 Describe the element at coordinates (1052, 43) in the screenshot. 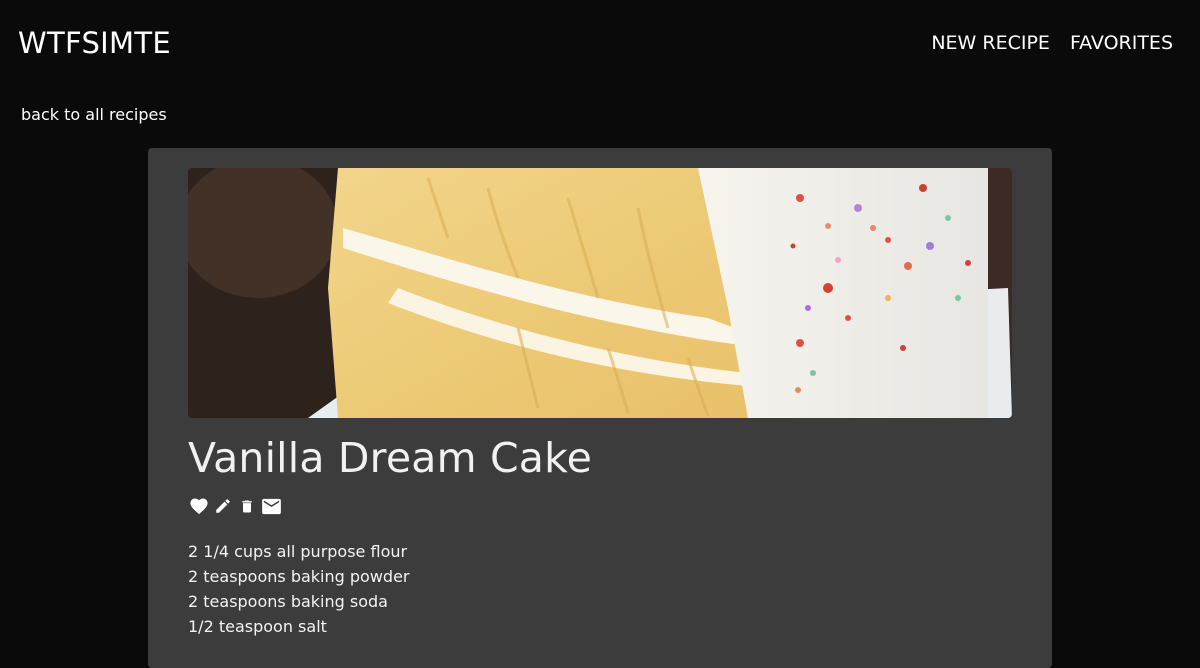

I see `main-nav: NEW RECIPE FAVORITES` at that location.